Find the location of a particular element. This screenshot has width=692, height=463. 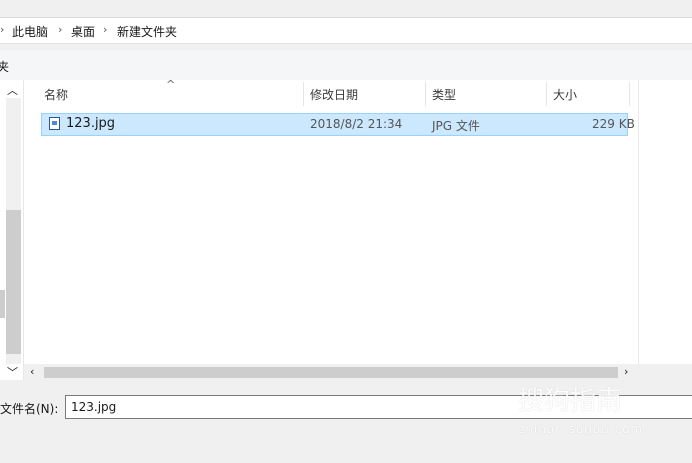

image-file-icon is located at coordinates (54, 123).